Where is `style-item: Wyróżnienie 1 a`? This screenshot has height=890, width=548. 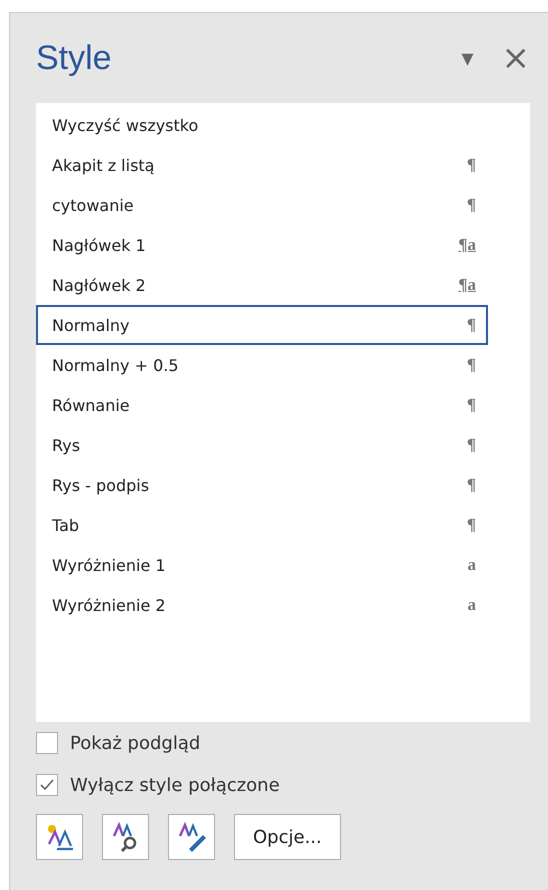
style-item: Wyróżnienie 1 a is located at coordinates (262, 565).